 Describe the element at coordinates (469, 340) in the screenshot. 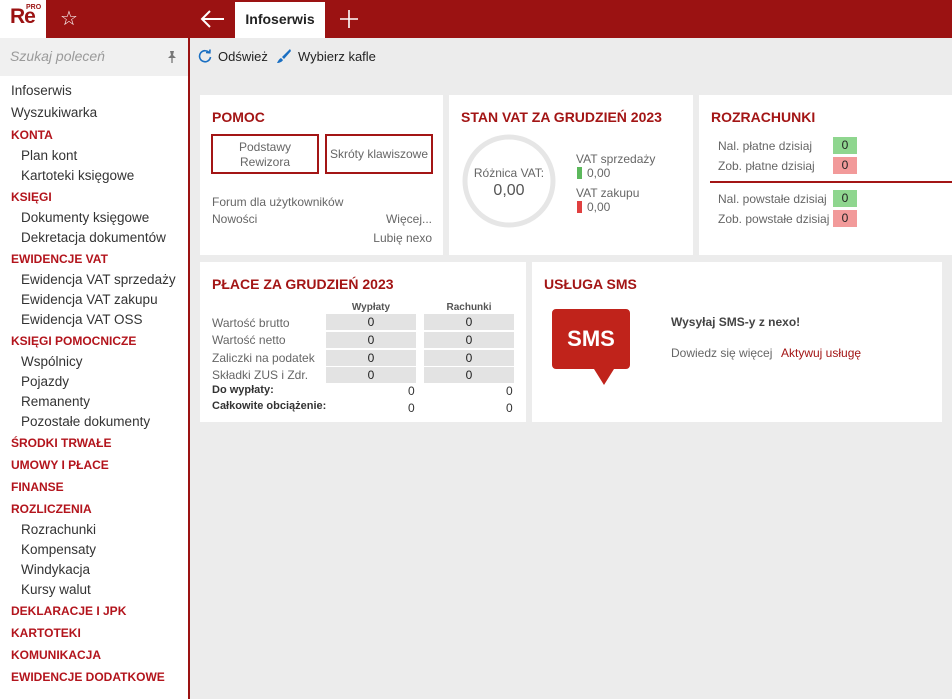

I see `payroll-bills-1: 0` at that location.